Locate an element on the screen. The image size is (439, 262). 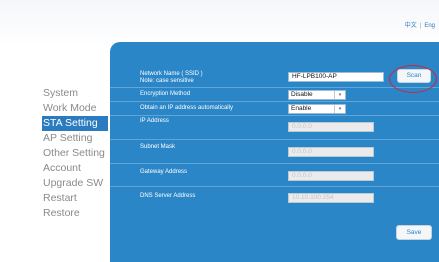
gateway-row: Gateway Address 0.0.0.0 is located at coordinates (274, 175).